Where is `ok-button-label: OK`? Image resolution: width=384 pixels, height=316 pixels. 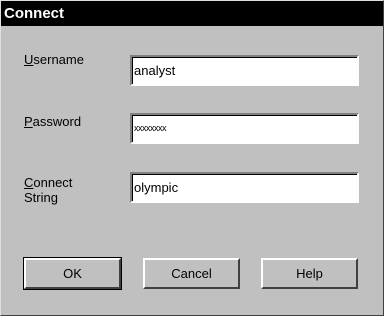 ok-button-label: OK is located at coordinates (72, 273).